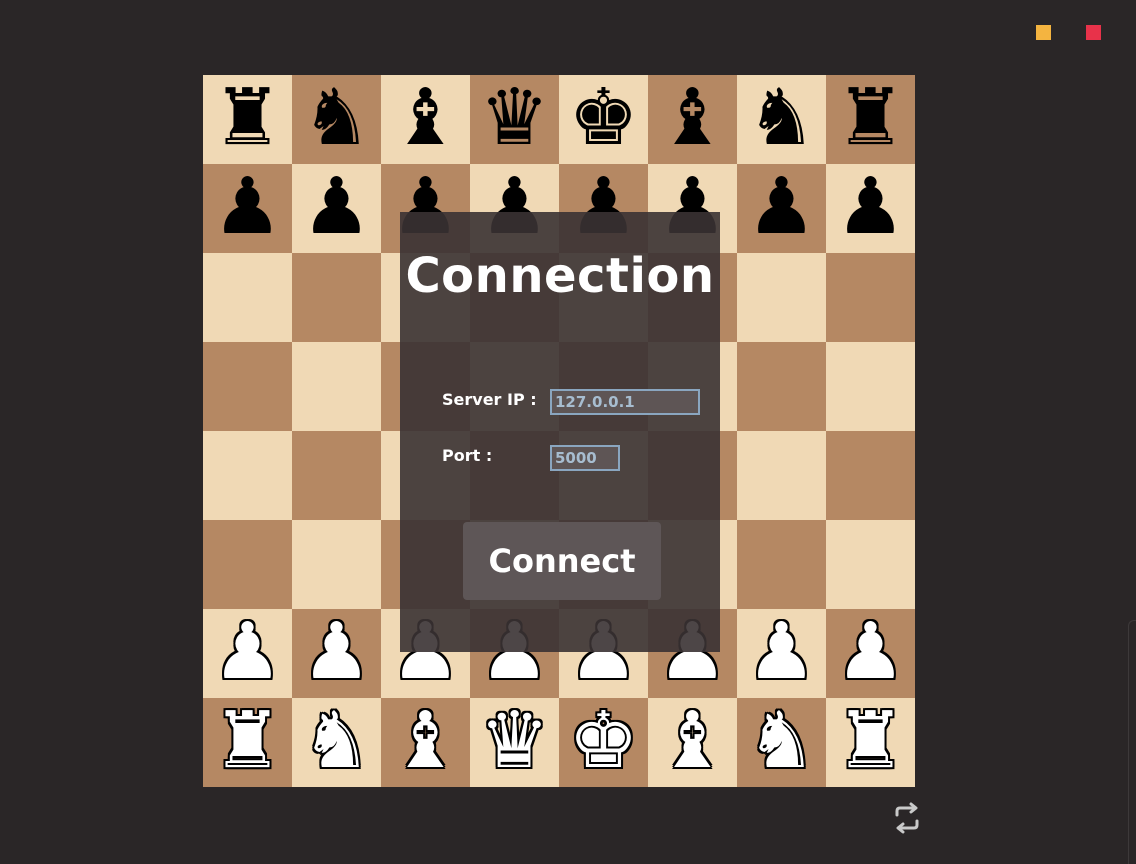 This screenshot has width=1136, height=864. I want to click on square-a3, so click(247, 564).